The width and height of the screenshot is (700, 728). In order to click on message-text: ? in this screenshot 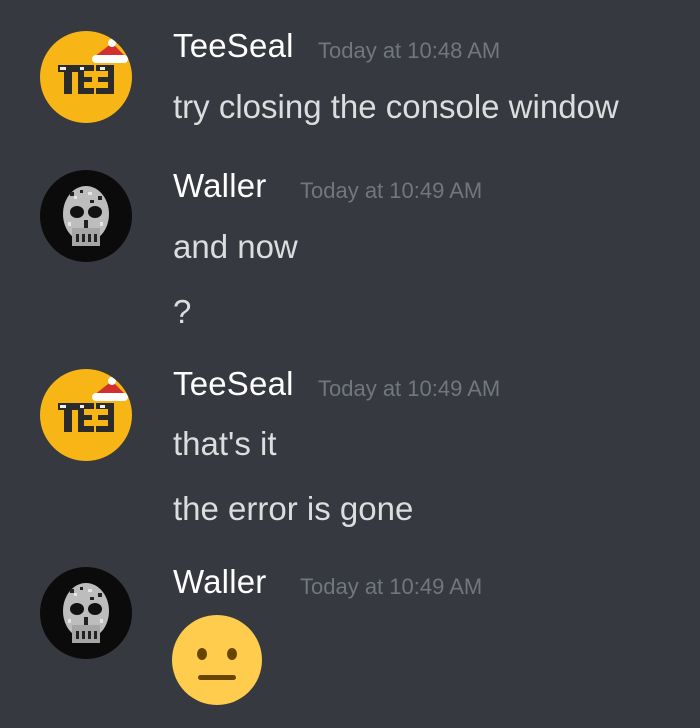, I will do `click(182, 311)`.